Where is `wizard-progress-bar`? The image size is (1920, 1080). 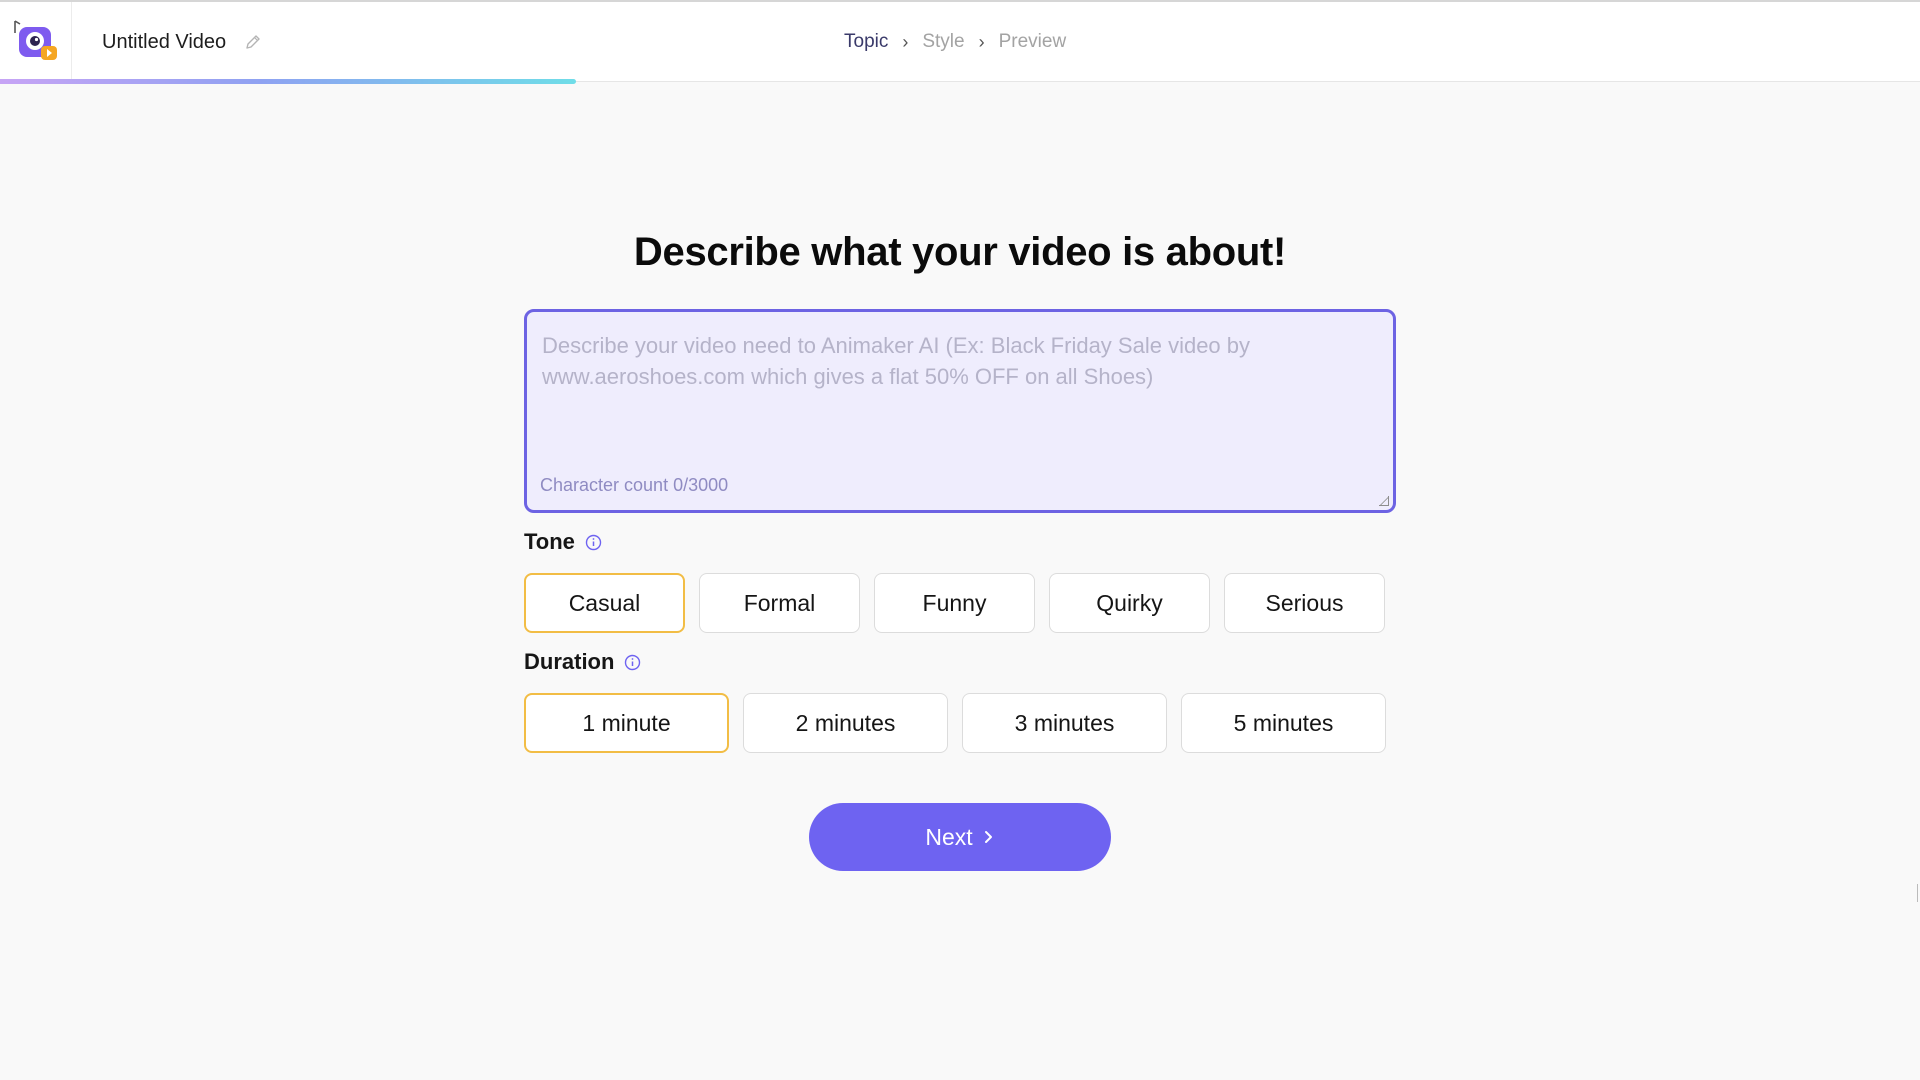
wizard-progress-bar is located at coordinates (288, 81).